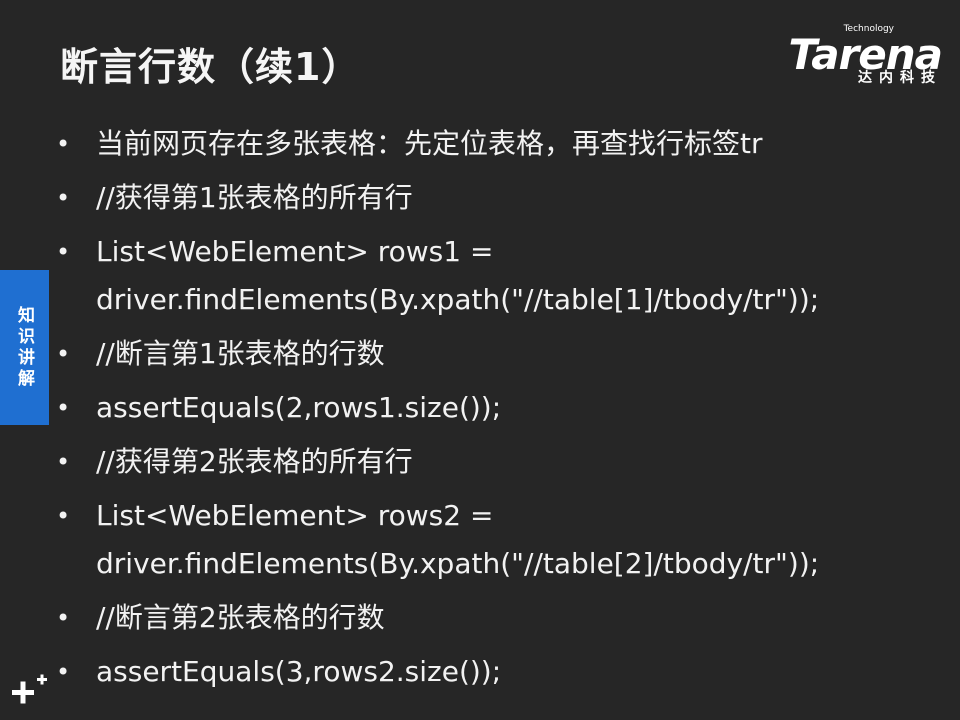 Image resolution: width=960 pixels, height=720 pixels. What do you see at coordinates (240, 353) in the screenshot?
I see `bullet-text: //断言第1张表格的行数` at bounding box center [240, 353].